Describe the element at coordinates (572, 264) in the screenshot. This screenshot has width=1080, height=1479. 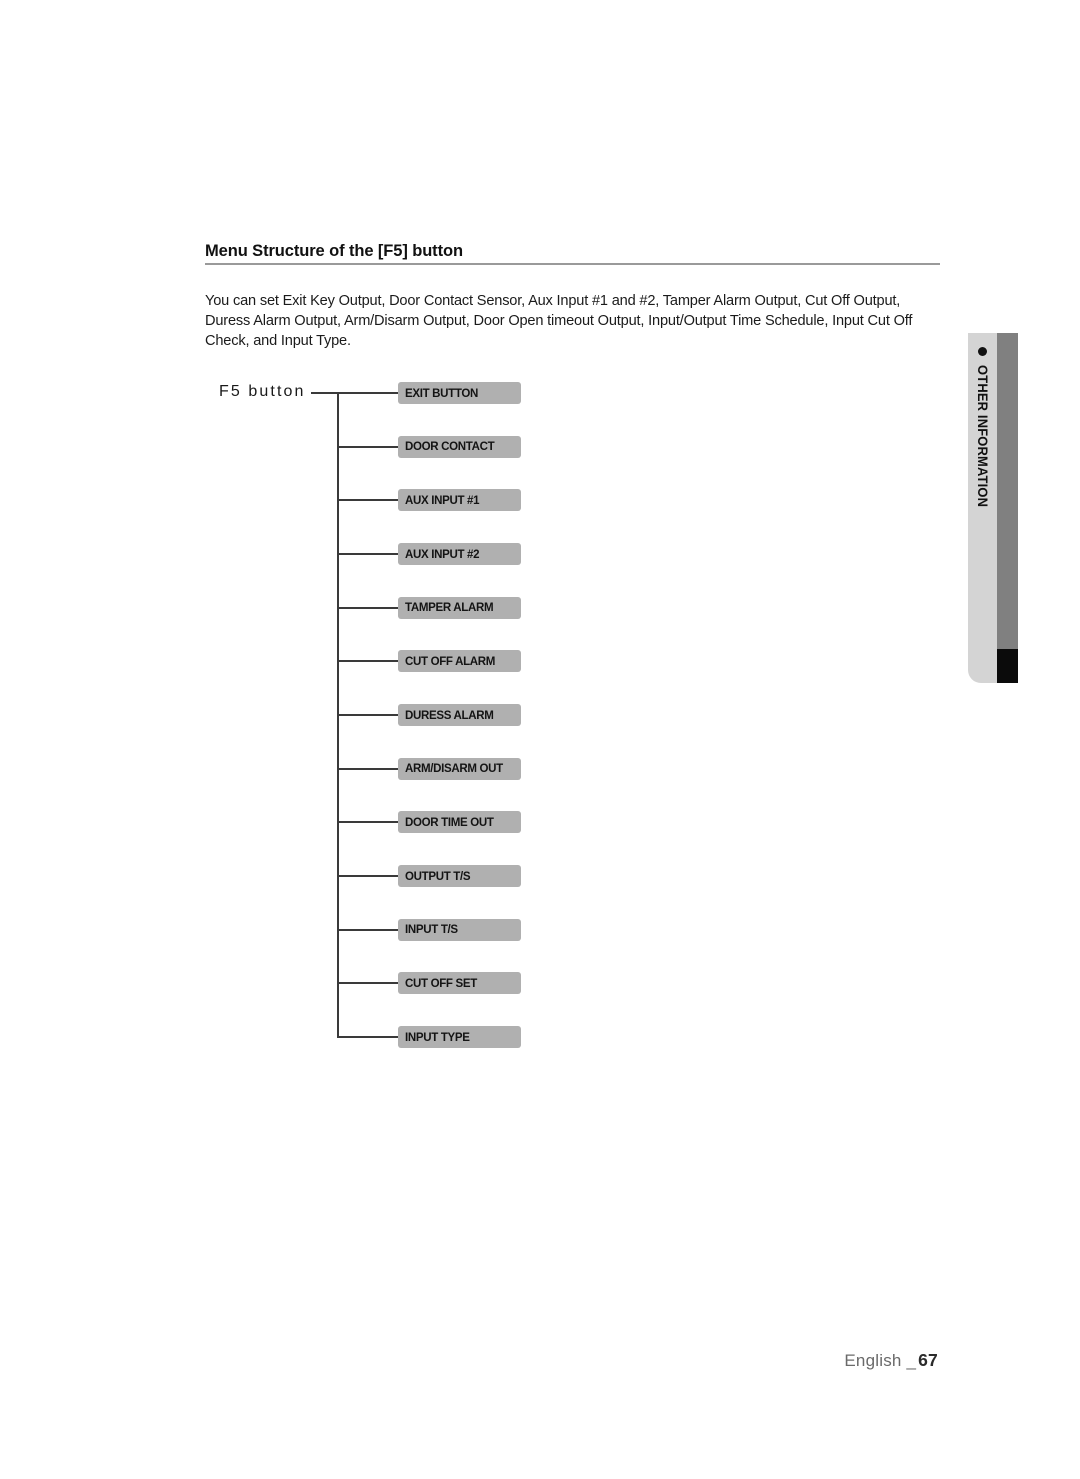
I see `heading-divider` at that location.